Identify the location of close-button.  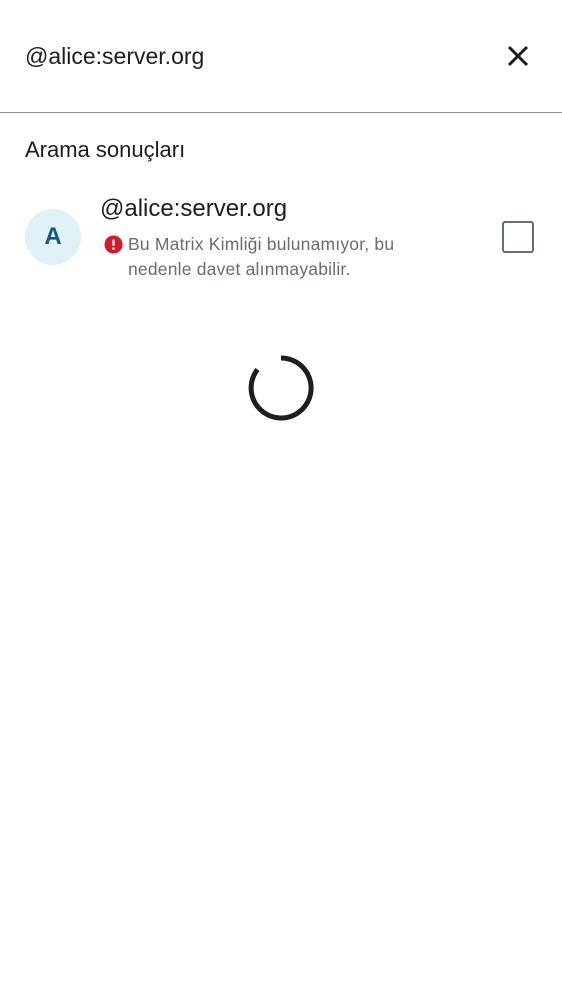
(518, 56).